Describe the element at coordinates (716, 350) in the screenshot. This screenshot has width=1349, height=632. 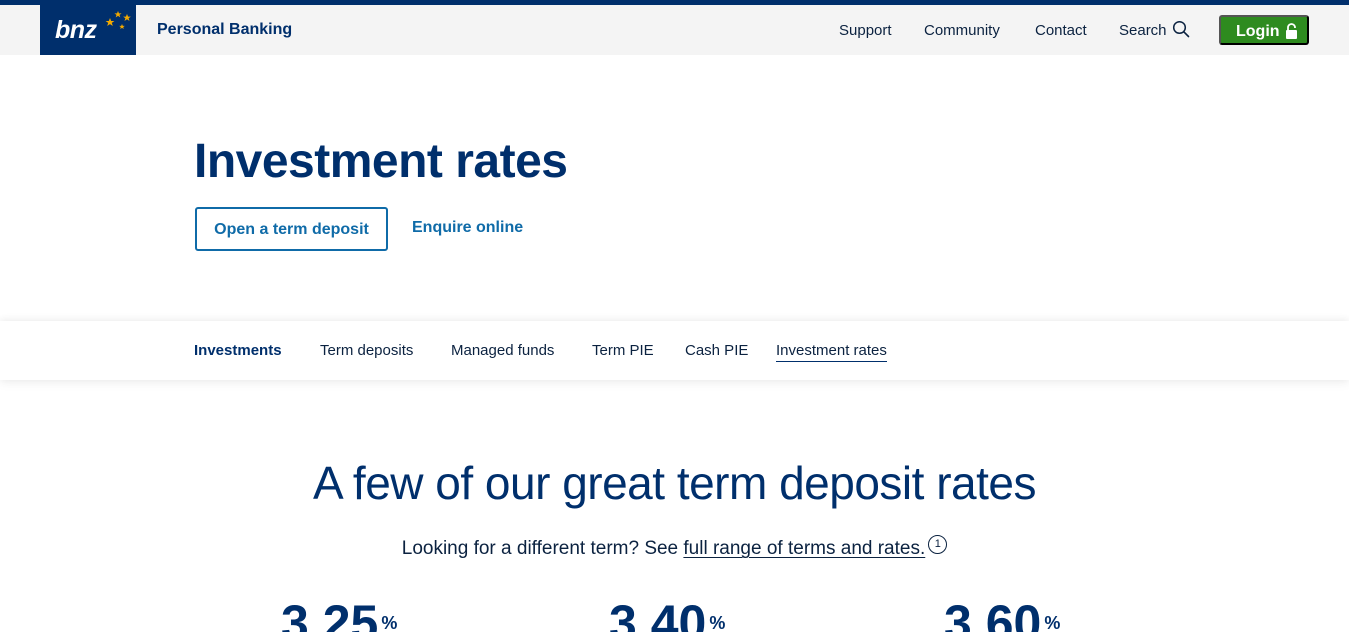
I see `subnav-cash-pie: Cash PIE` at that location.